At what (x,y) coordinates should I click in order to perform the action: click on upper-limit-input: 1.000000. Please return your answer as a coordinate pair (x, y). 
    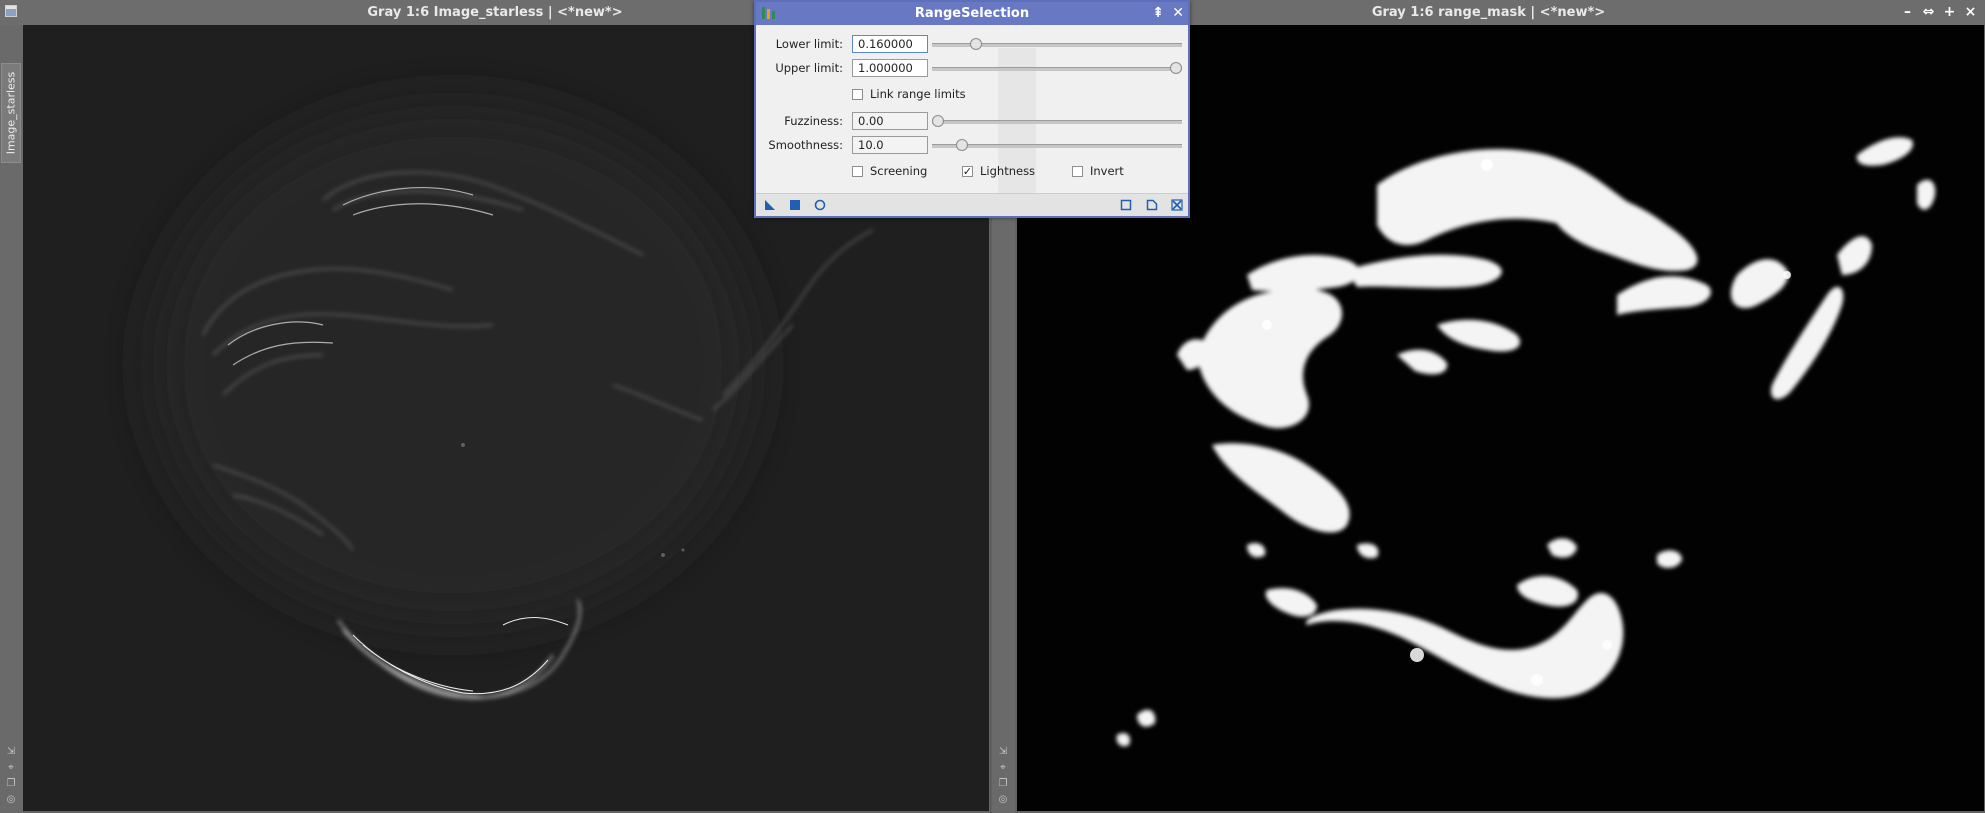
    Looking at the image, I should click on (890, 68).